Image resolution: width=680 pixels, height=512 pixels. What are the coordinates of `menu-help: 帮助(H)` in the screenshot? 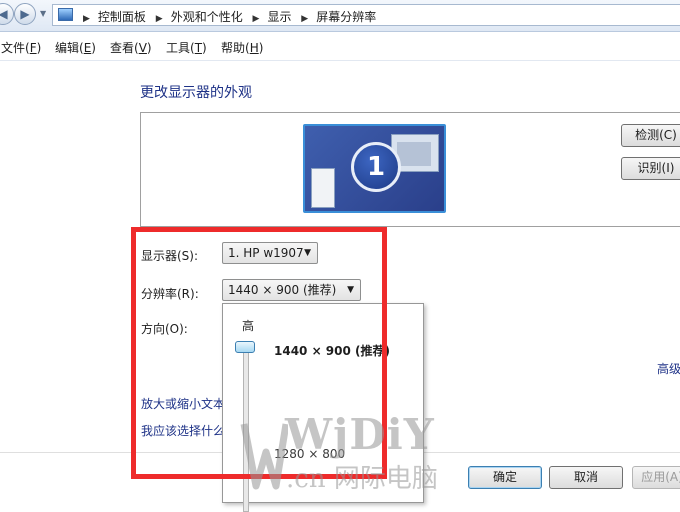 It's located at (242, 47).